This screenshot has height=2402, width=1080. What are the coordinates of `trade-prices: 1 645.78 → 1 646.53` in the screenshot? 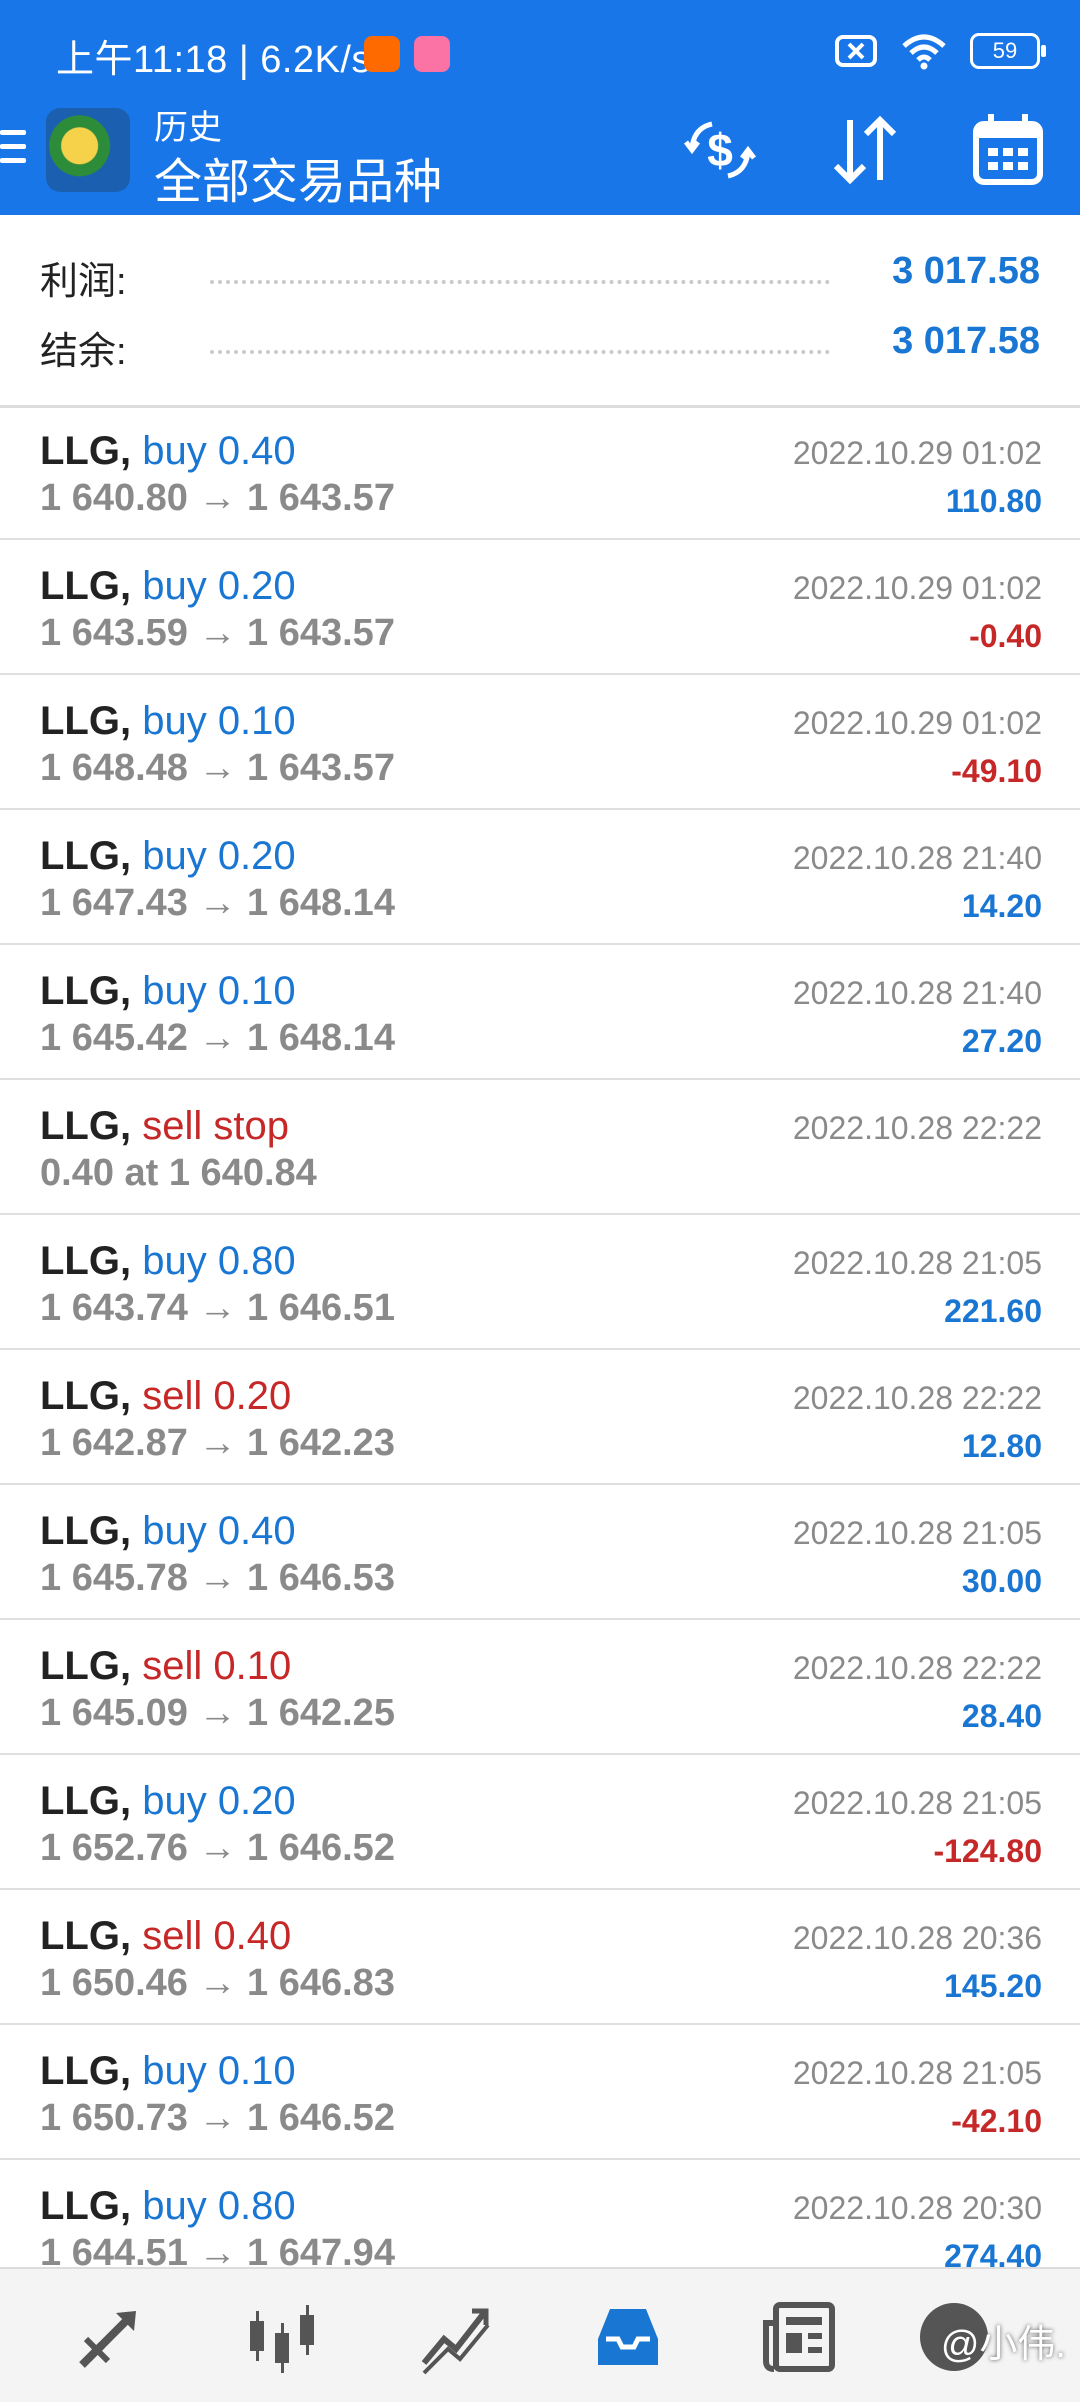 It's located at (217, 1578).